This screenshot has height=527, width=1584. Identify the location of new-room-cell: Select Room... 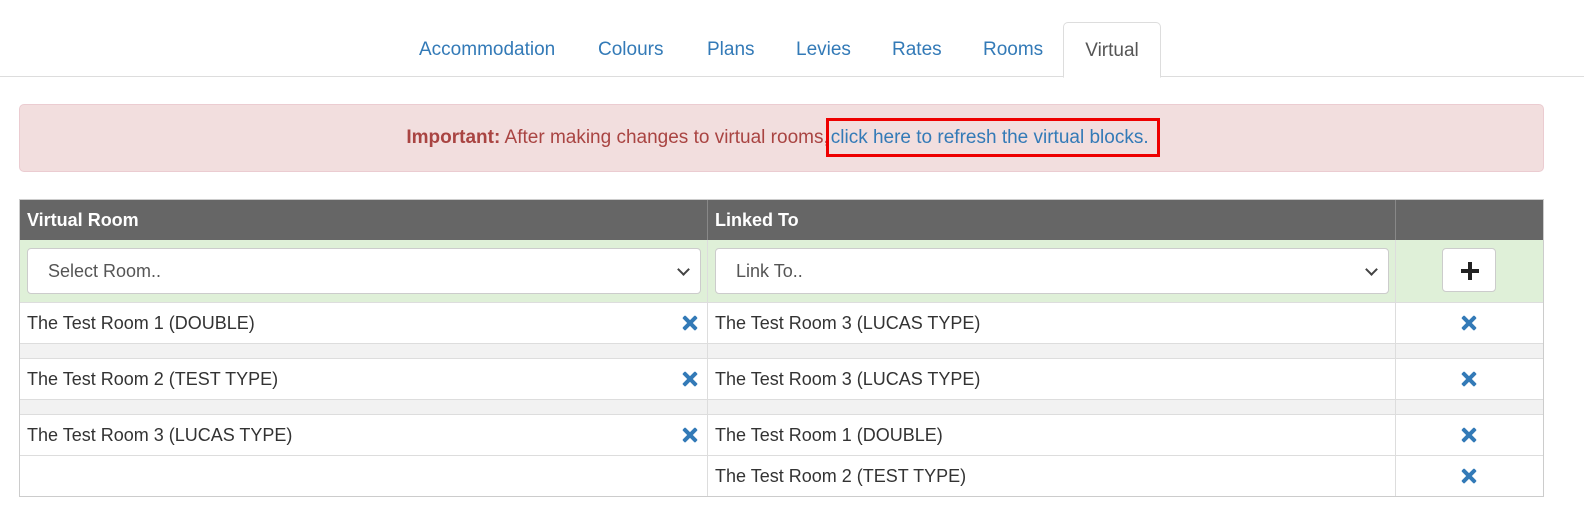
(364, 271).